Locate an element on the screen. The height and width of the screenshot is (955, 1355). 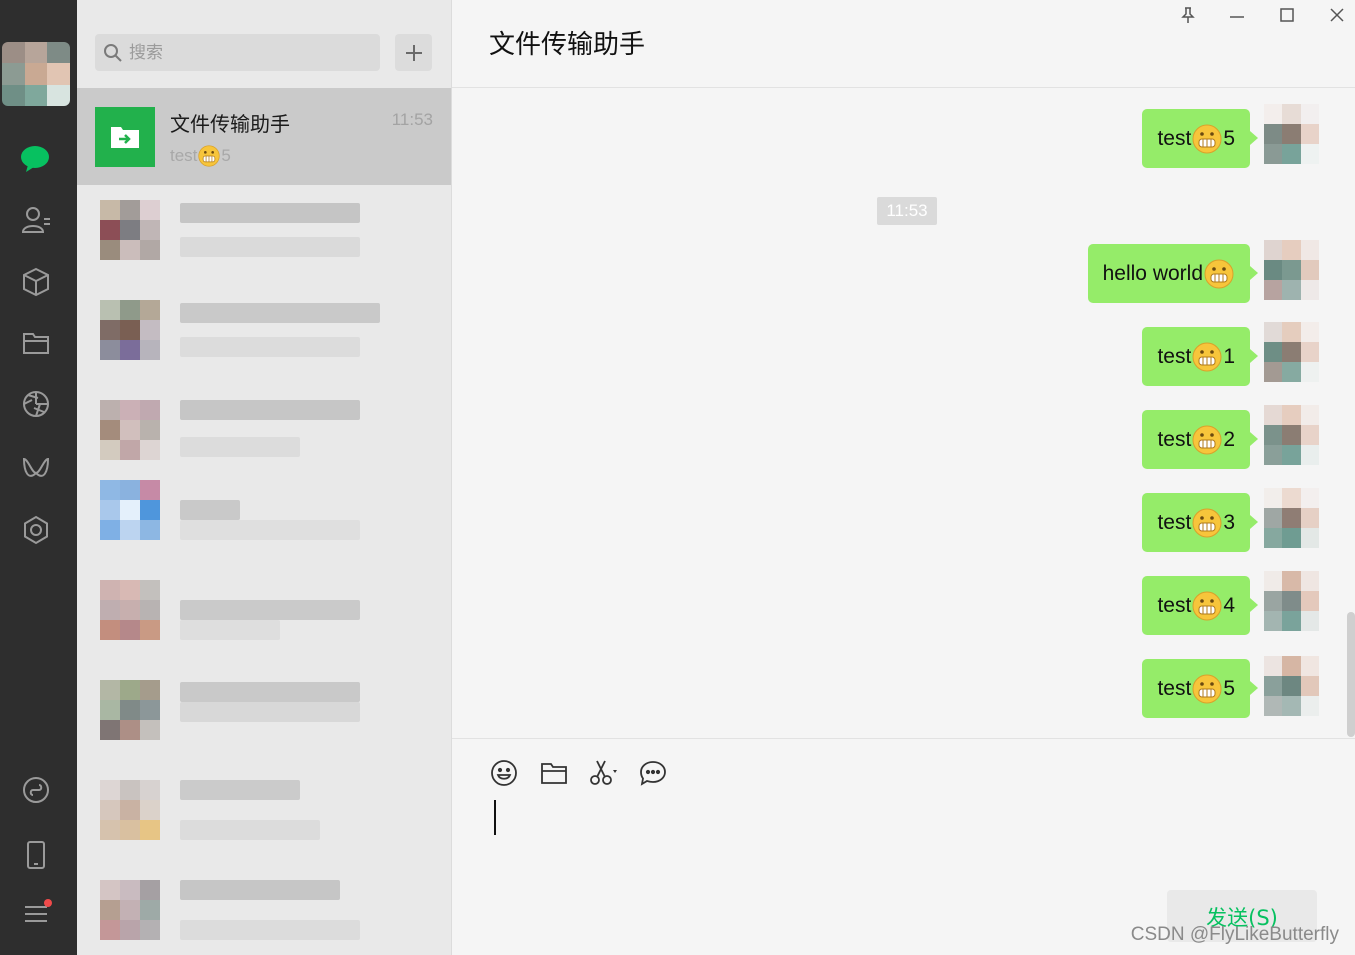
chat-icon is located at coordinates (36, 159).